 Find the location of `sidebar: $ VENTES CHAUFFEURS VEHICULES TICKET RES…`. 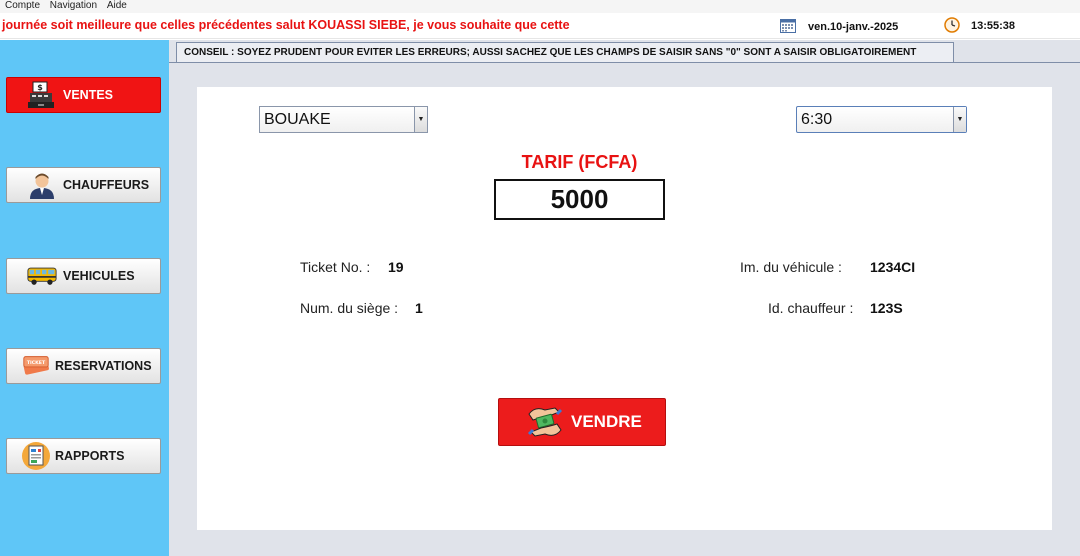

sidebar: $ VENTES CHAUFFEURS VEHICULES TICKET RES… is located at coordinates (84, 298).